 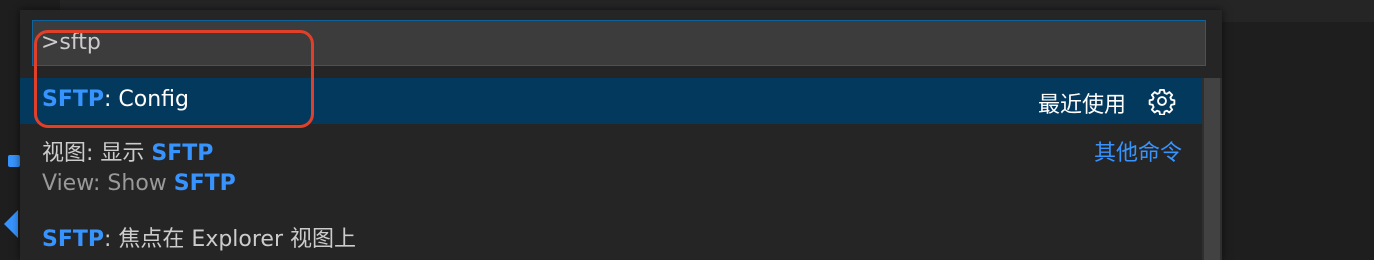 What do you see at coordinates (1212, 169) in the screenshot?
I see `results-scrollbar-thumb` at bounding box center [1212, 169].